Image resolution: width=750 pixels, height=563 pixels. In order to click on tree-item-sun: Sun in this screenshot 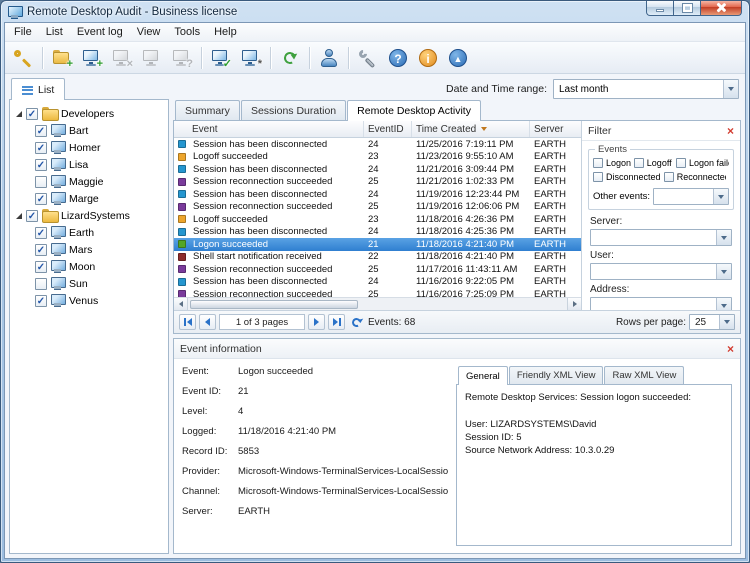, I will do `click(89, 283)`.